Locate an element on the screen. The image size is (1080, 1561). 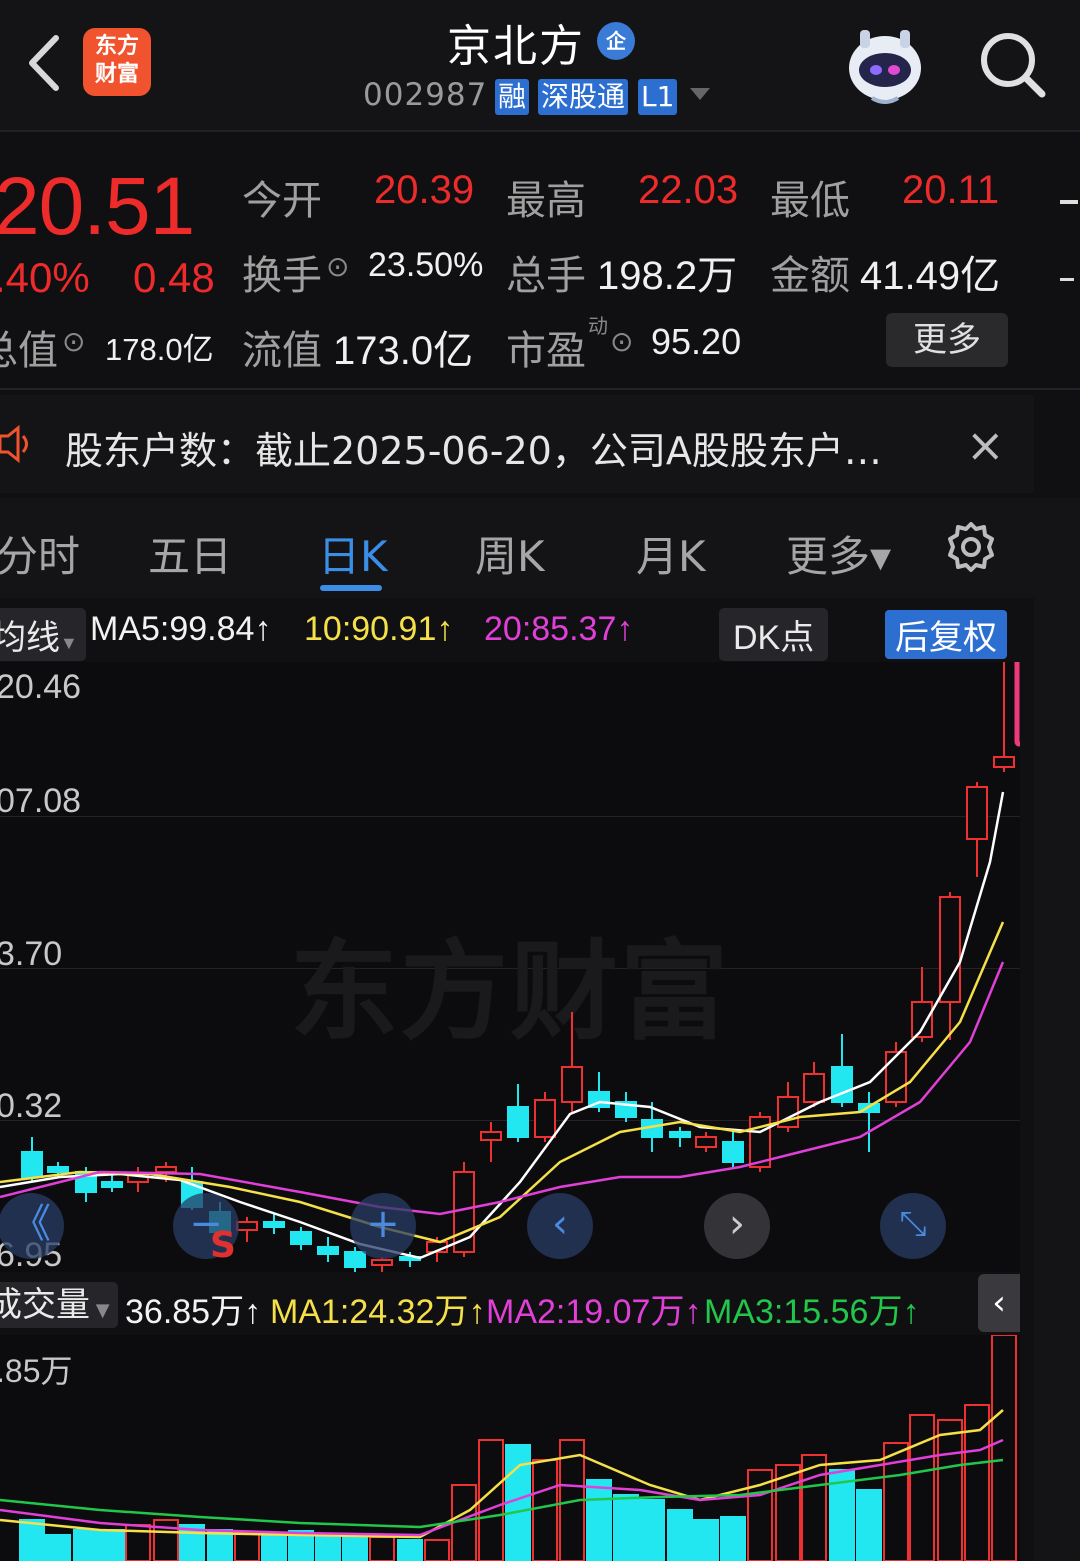
volume-indicator-select: 成交量 ▼ is located at coordinates (59, 1305).